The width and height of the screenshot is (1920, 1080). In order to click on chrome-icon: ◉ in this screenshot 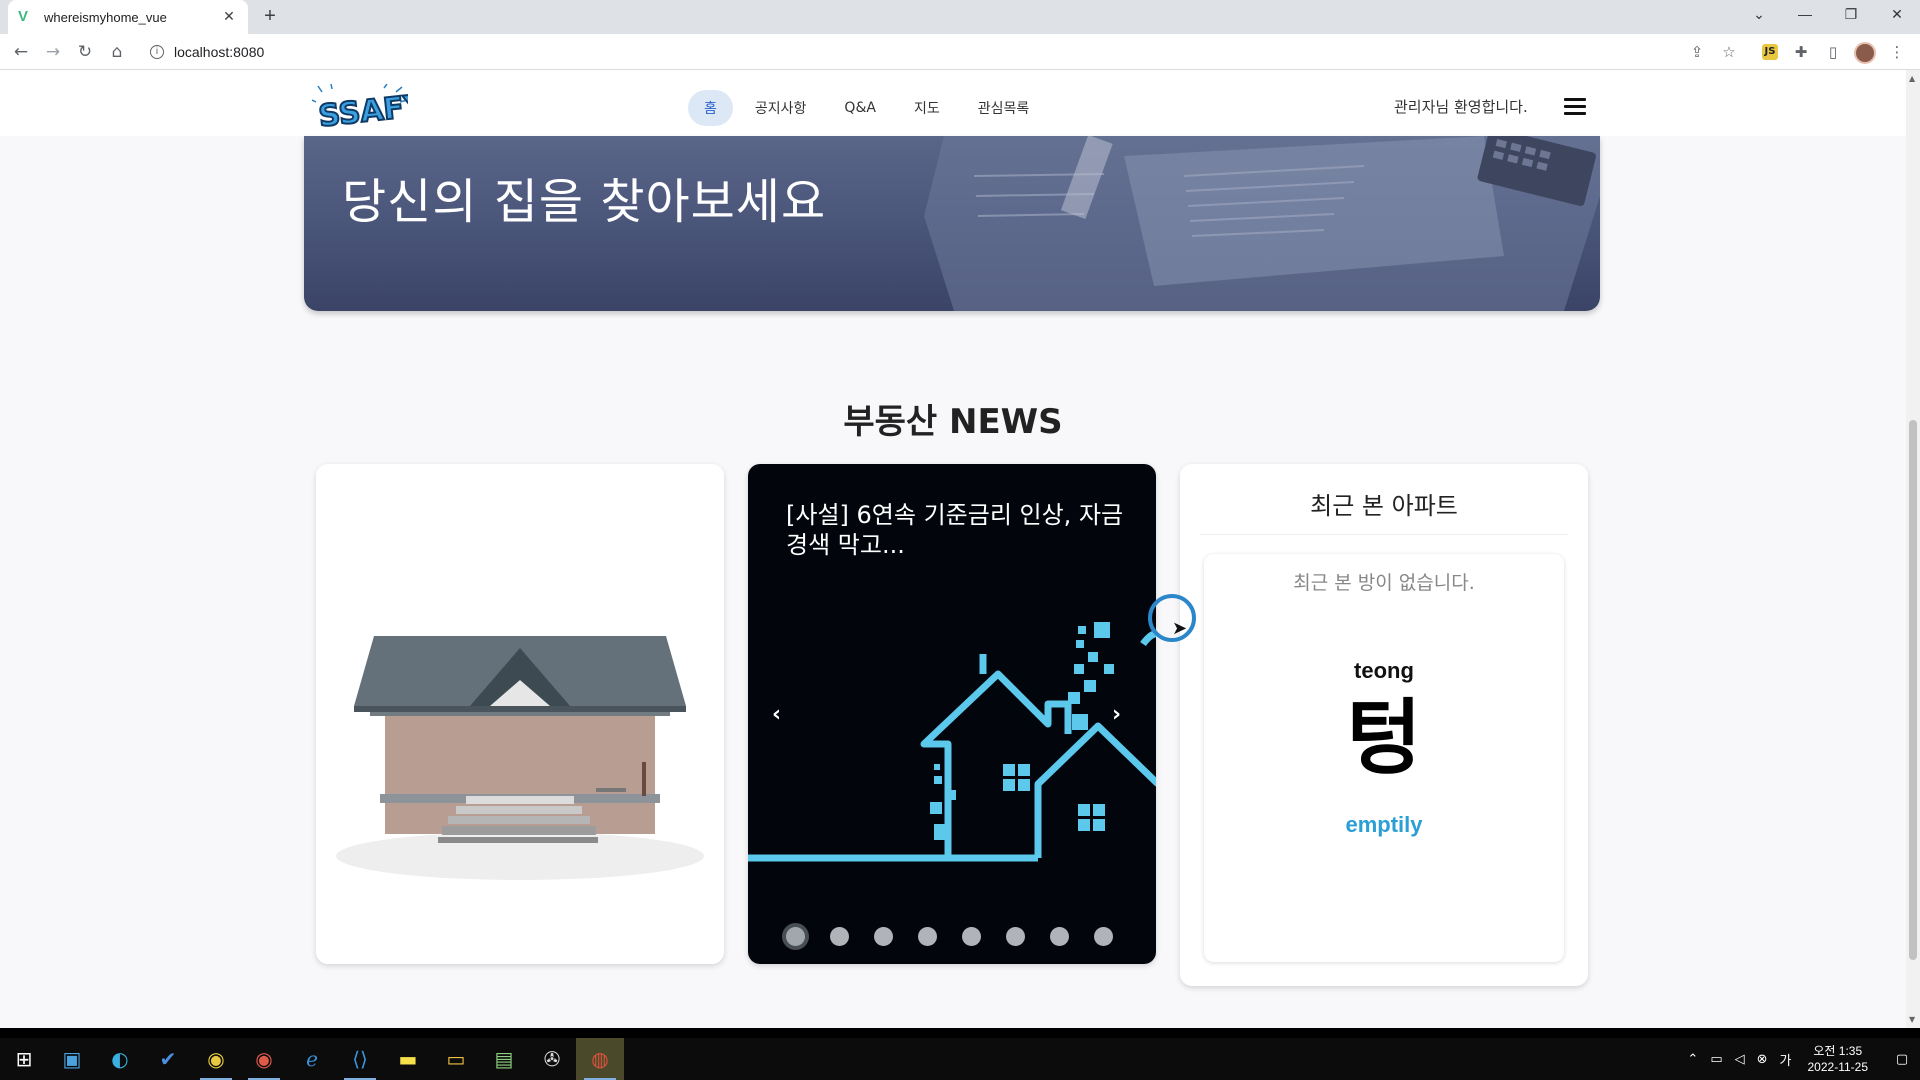, I will do `click(216, 1059)`.